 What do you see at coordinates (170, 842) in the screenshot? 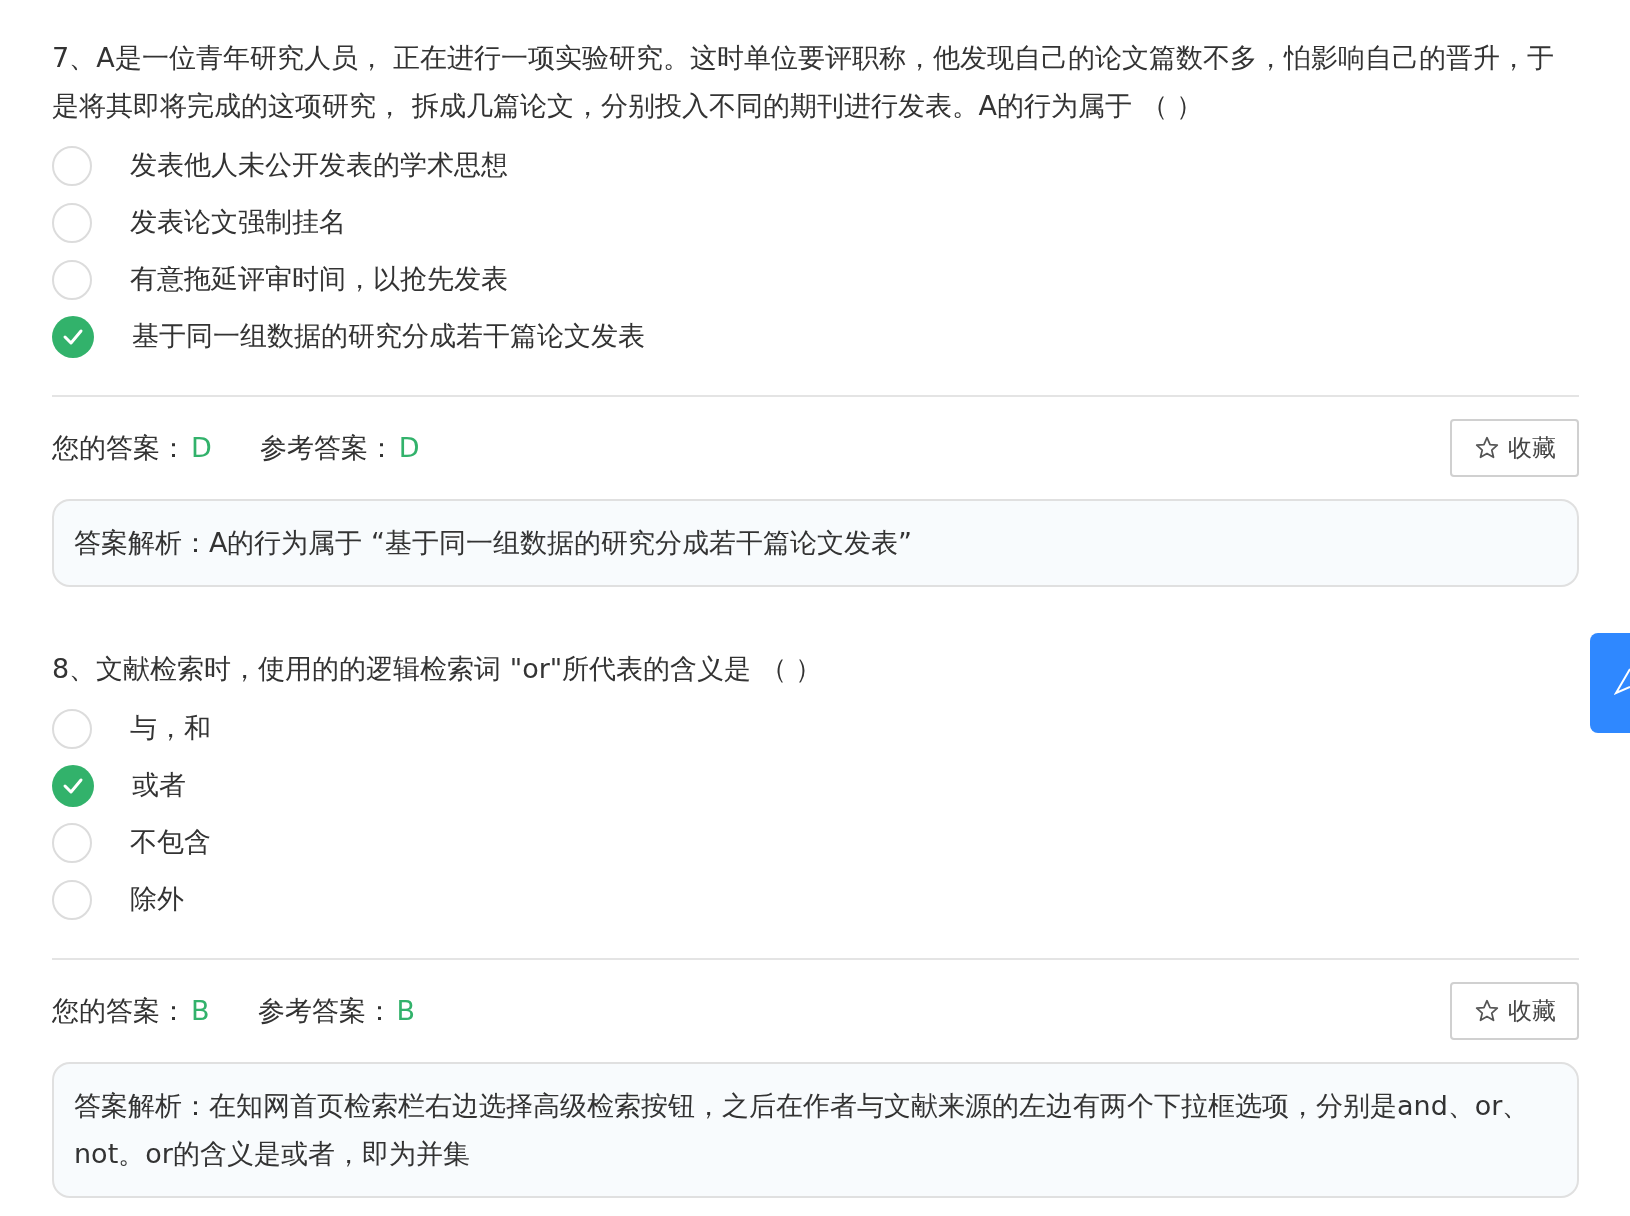
I see `option-label: 不包含` at bounding box center [170, 842].